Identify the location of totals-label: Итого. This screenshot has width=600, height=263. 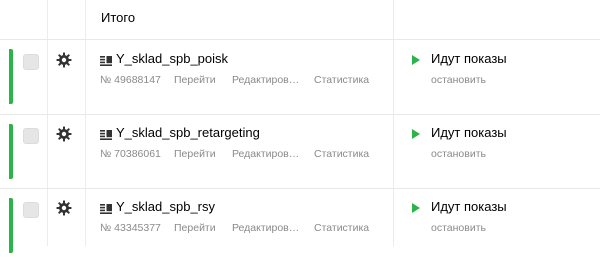
(118, 17).